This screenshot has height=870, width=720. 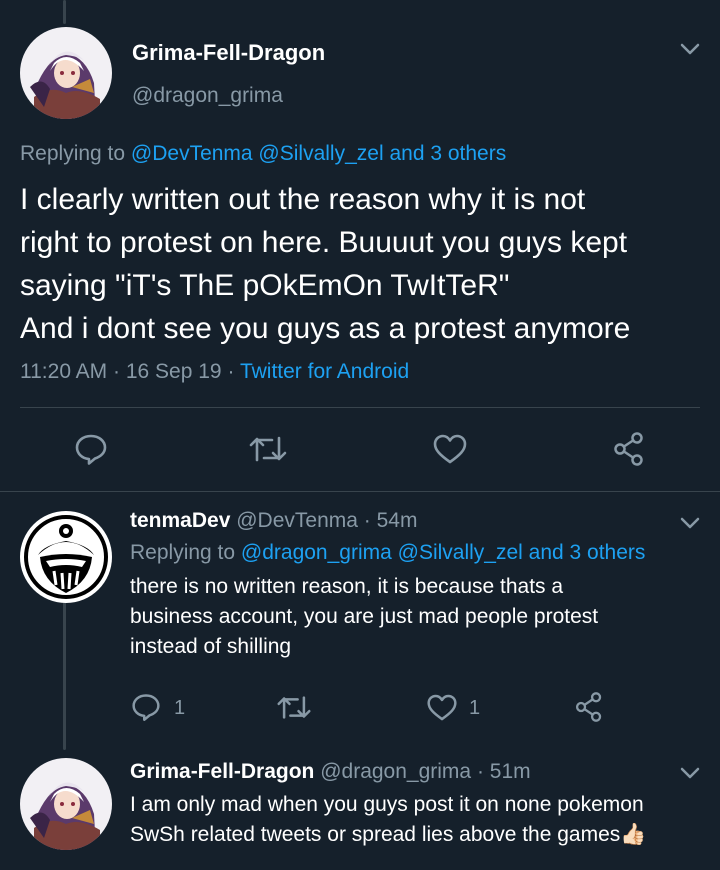 What do you see at coordinates (64, 12) in the screenshot?
I see `thread-line-top` at bounding box center [64, 12].